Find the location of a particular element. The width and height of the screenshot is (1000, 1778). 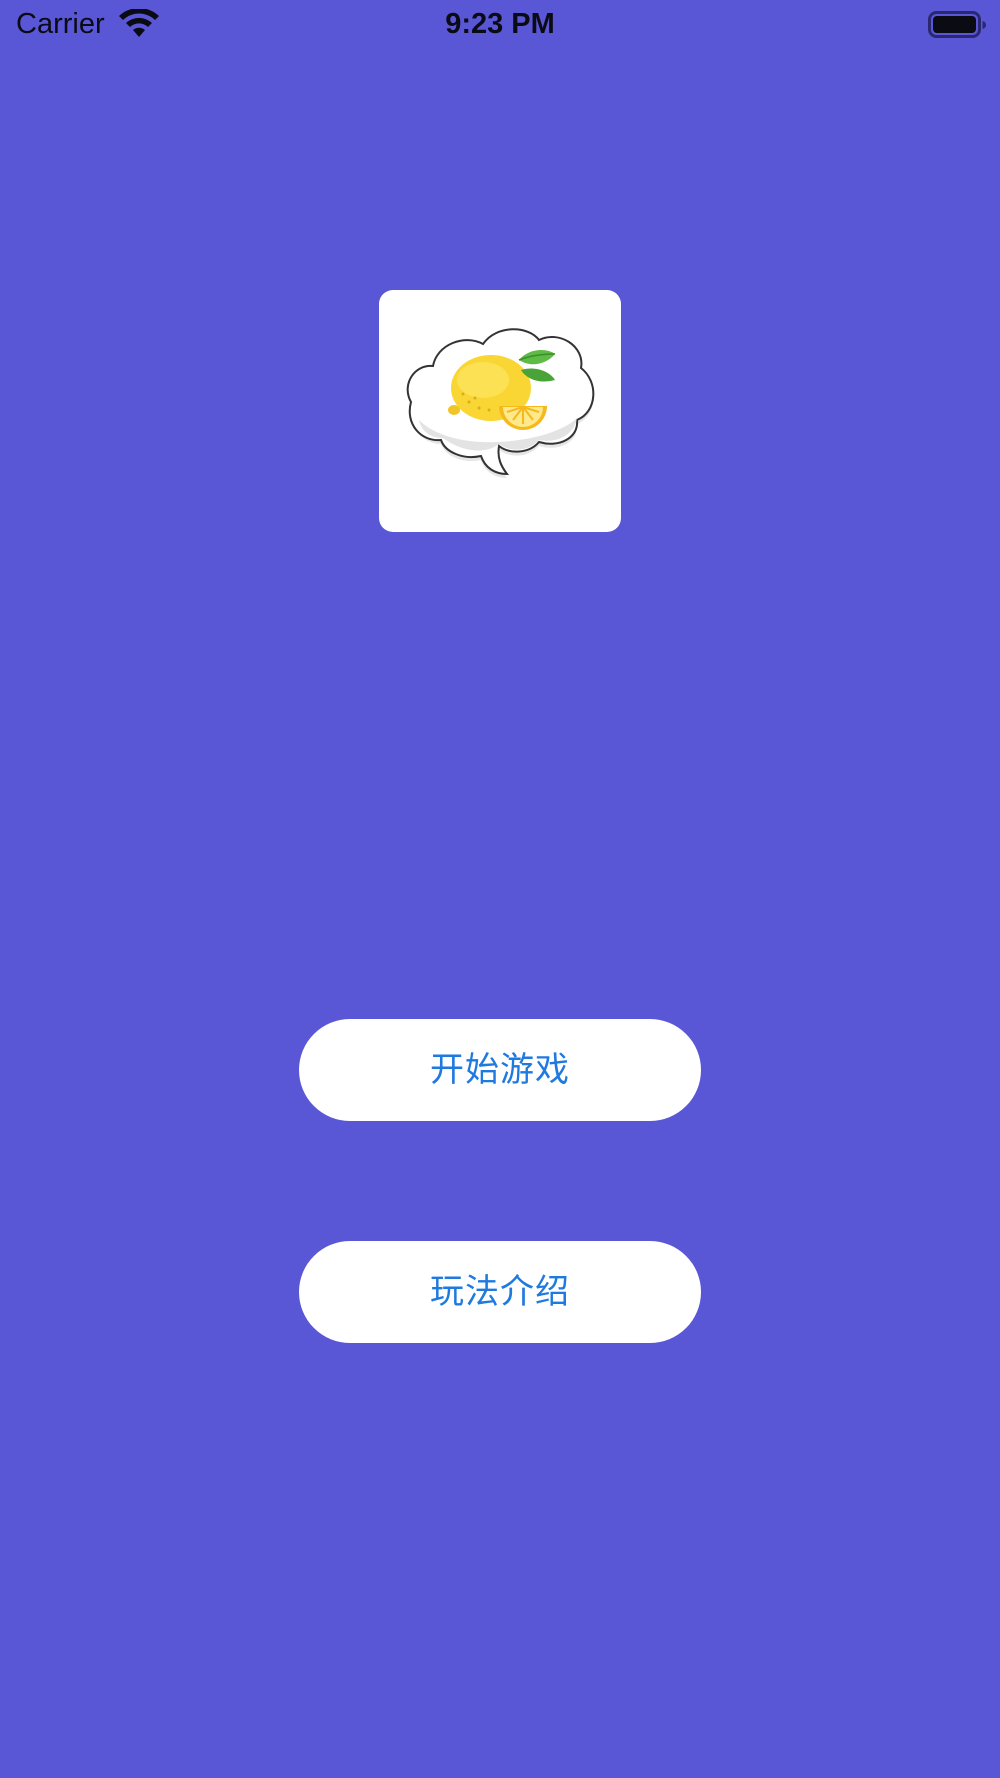

status-bar: Carrier 9:23 PM is located at coordinates (500, 26).